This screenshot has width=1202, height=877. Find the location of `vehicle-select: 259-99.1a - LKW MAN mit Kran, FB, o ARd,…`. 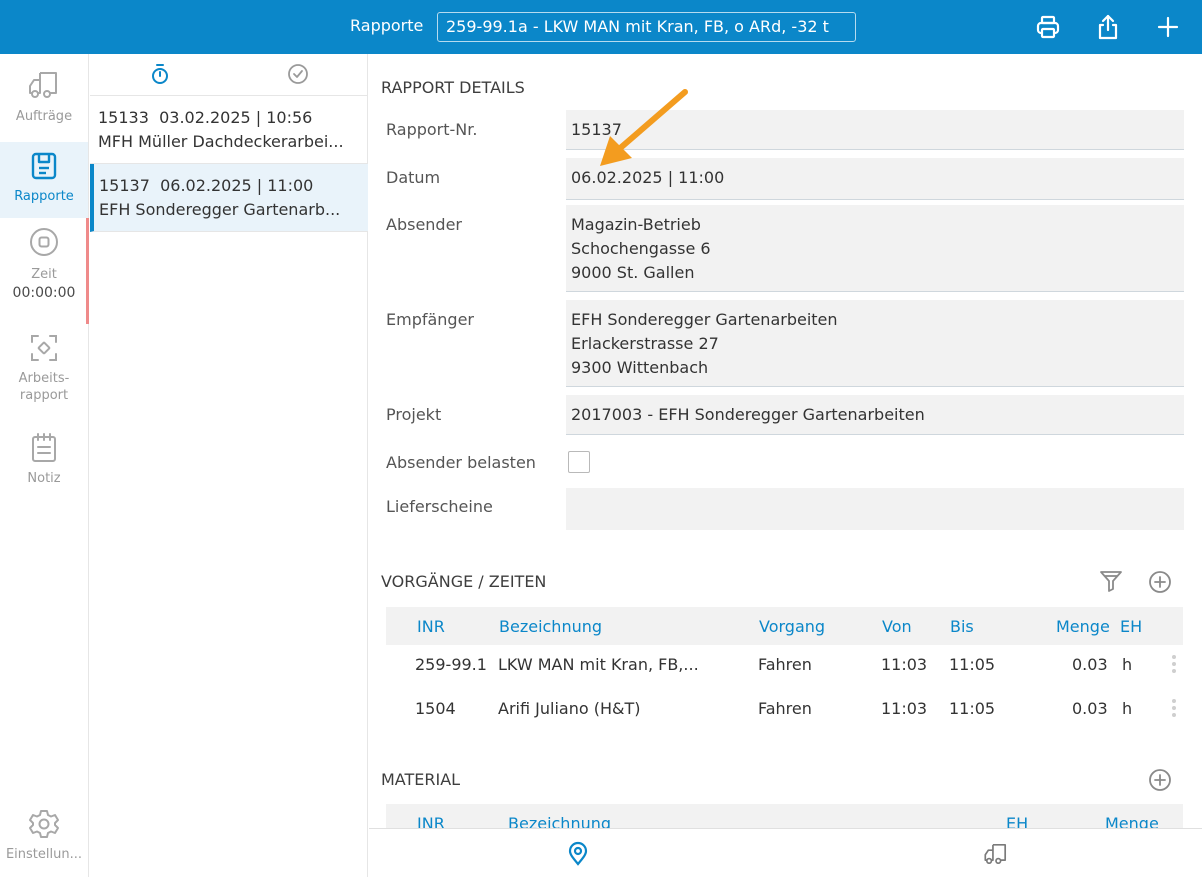

vehicle-select: 259-99.1a - LKW MAN mit Kran, FB, o ARd,… is located at coordinates (646, 27).